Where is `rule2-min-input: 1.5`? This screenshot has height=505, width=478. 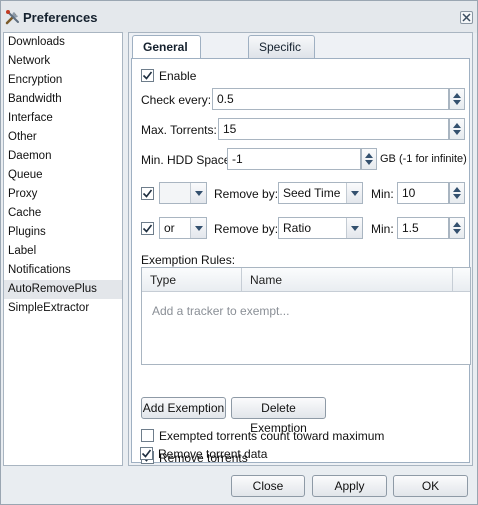
rule2-min-input: 1.5 is located at coordinates (423, 228).